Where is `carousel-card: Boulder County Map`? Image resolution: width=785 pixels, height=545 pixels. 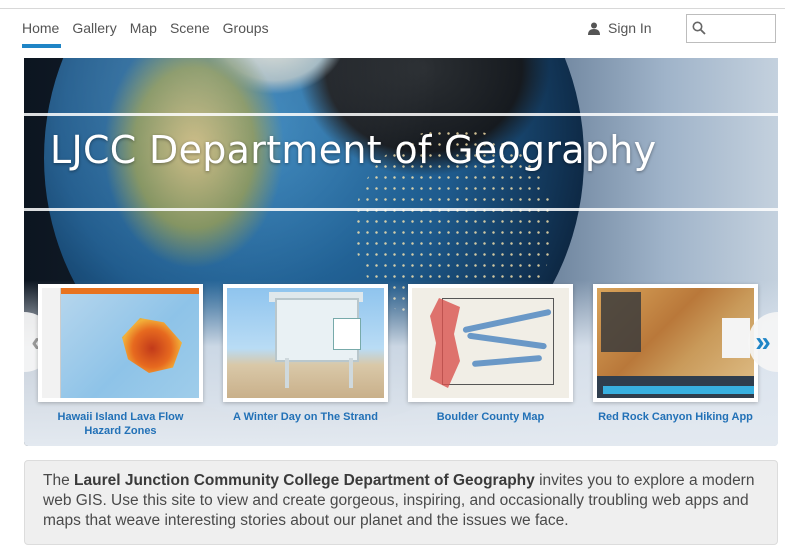 carousel-card: Boulder County Map is located at coordinates (490, 354).